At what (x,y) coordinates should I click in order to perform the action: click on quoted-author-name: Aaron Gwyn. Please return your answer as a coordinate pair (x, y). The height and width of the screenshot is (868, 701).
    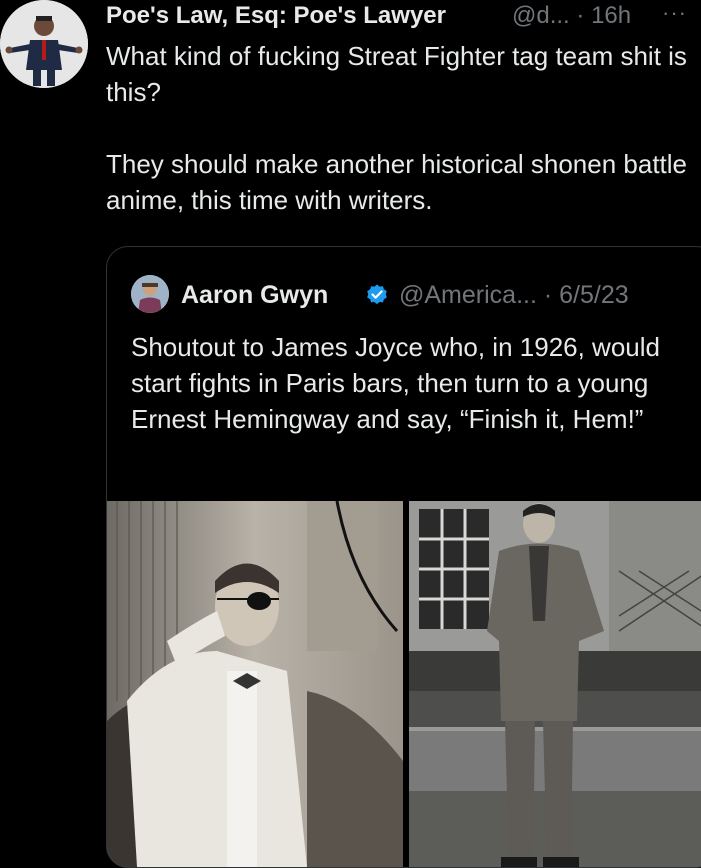
    Looking at the image, I should click on (254, 295).